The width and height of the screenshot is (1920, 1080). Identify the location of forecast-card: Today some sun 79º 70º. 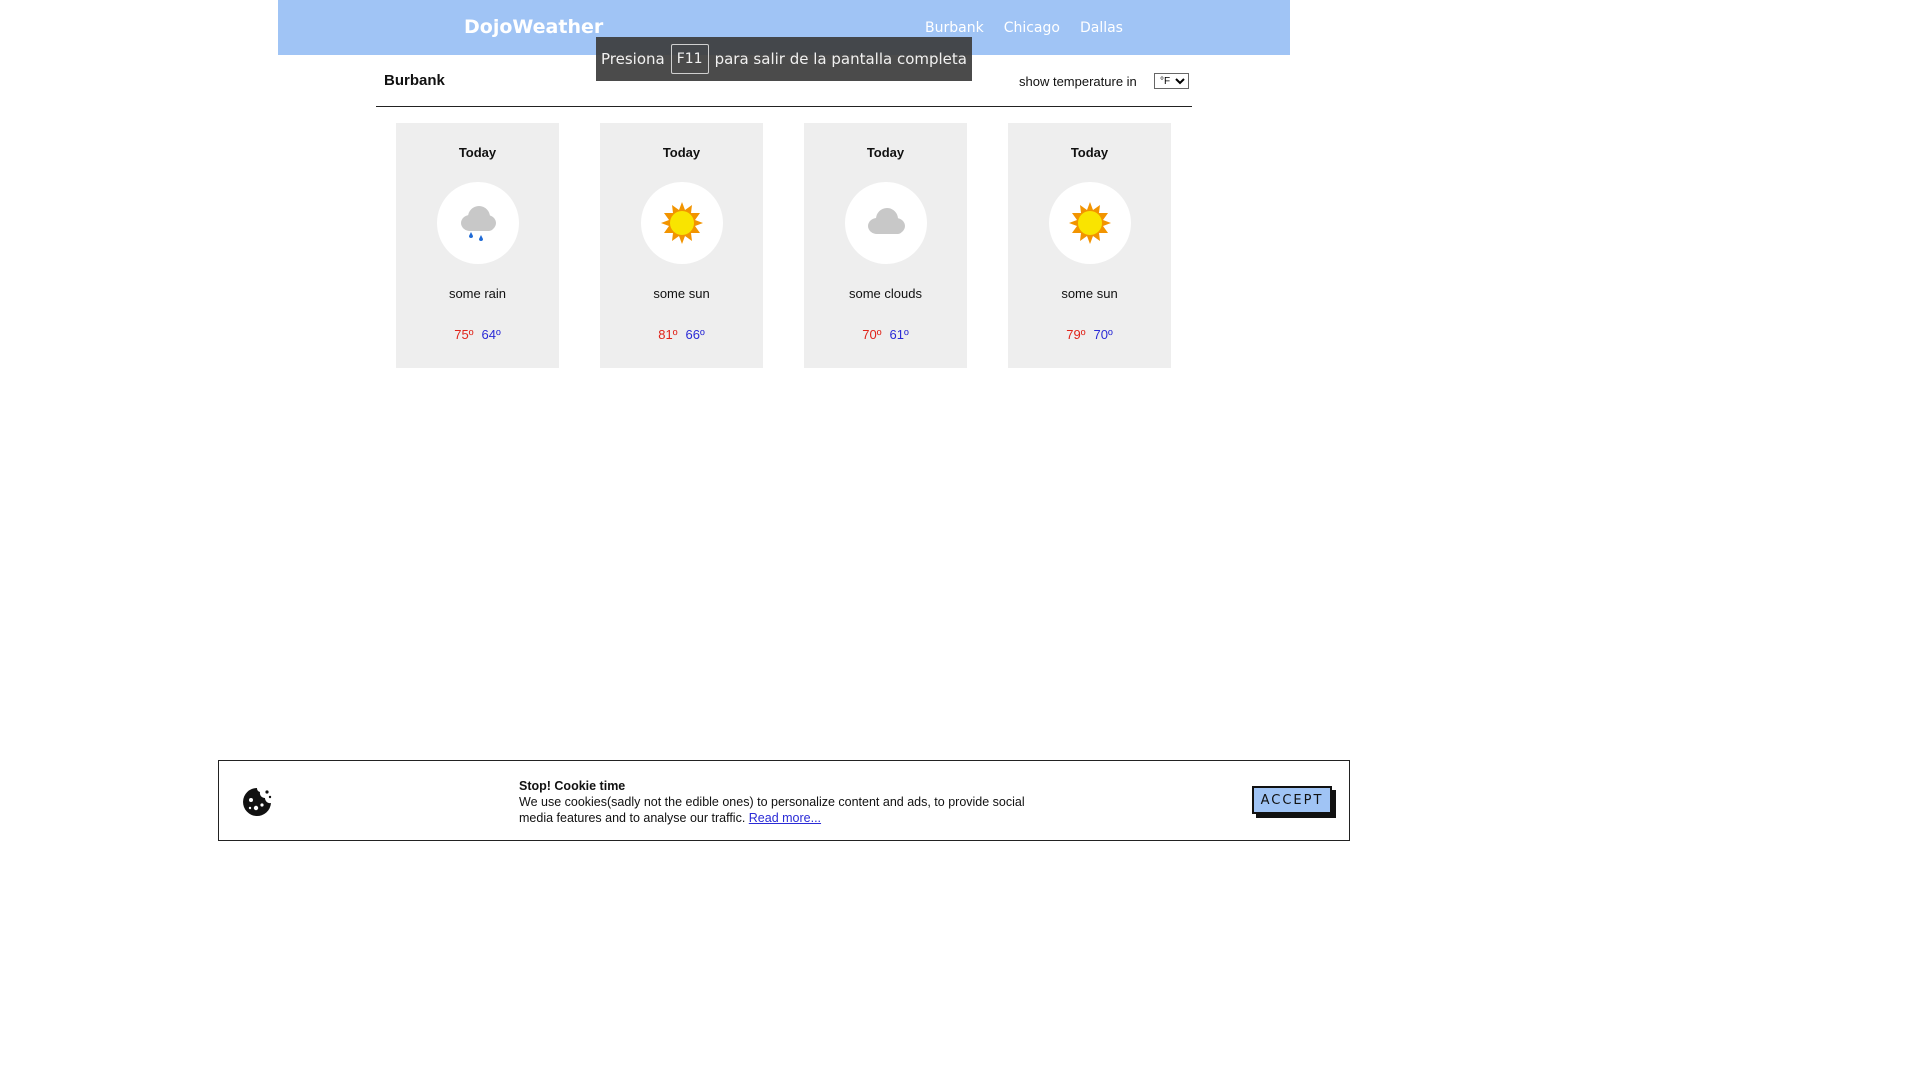
(1089, 245).